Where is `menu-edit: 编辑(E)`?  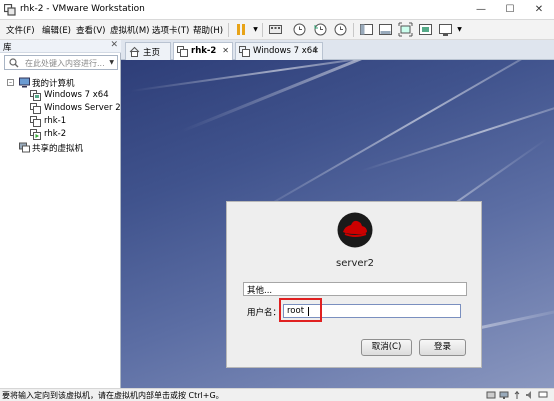
menu-edit: 编辑(E) is located at coordinates (56, 30).